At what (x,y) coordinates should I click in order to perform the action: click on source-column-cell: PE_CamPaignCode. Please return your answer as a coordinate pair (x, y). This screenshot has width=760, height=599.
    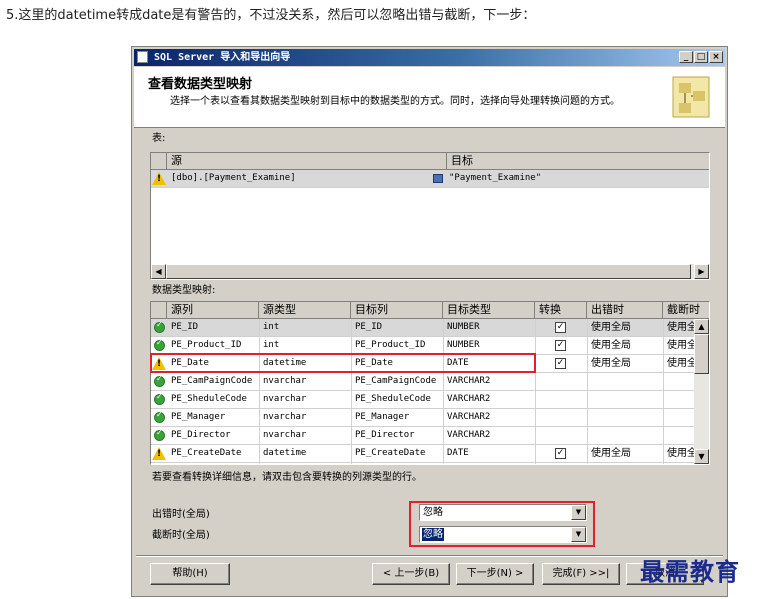
    Looking at the image, I should click on (212, 381).